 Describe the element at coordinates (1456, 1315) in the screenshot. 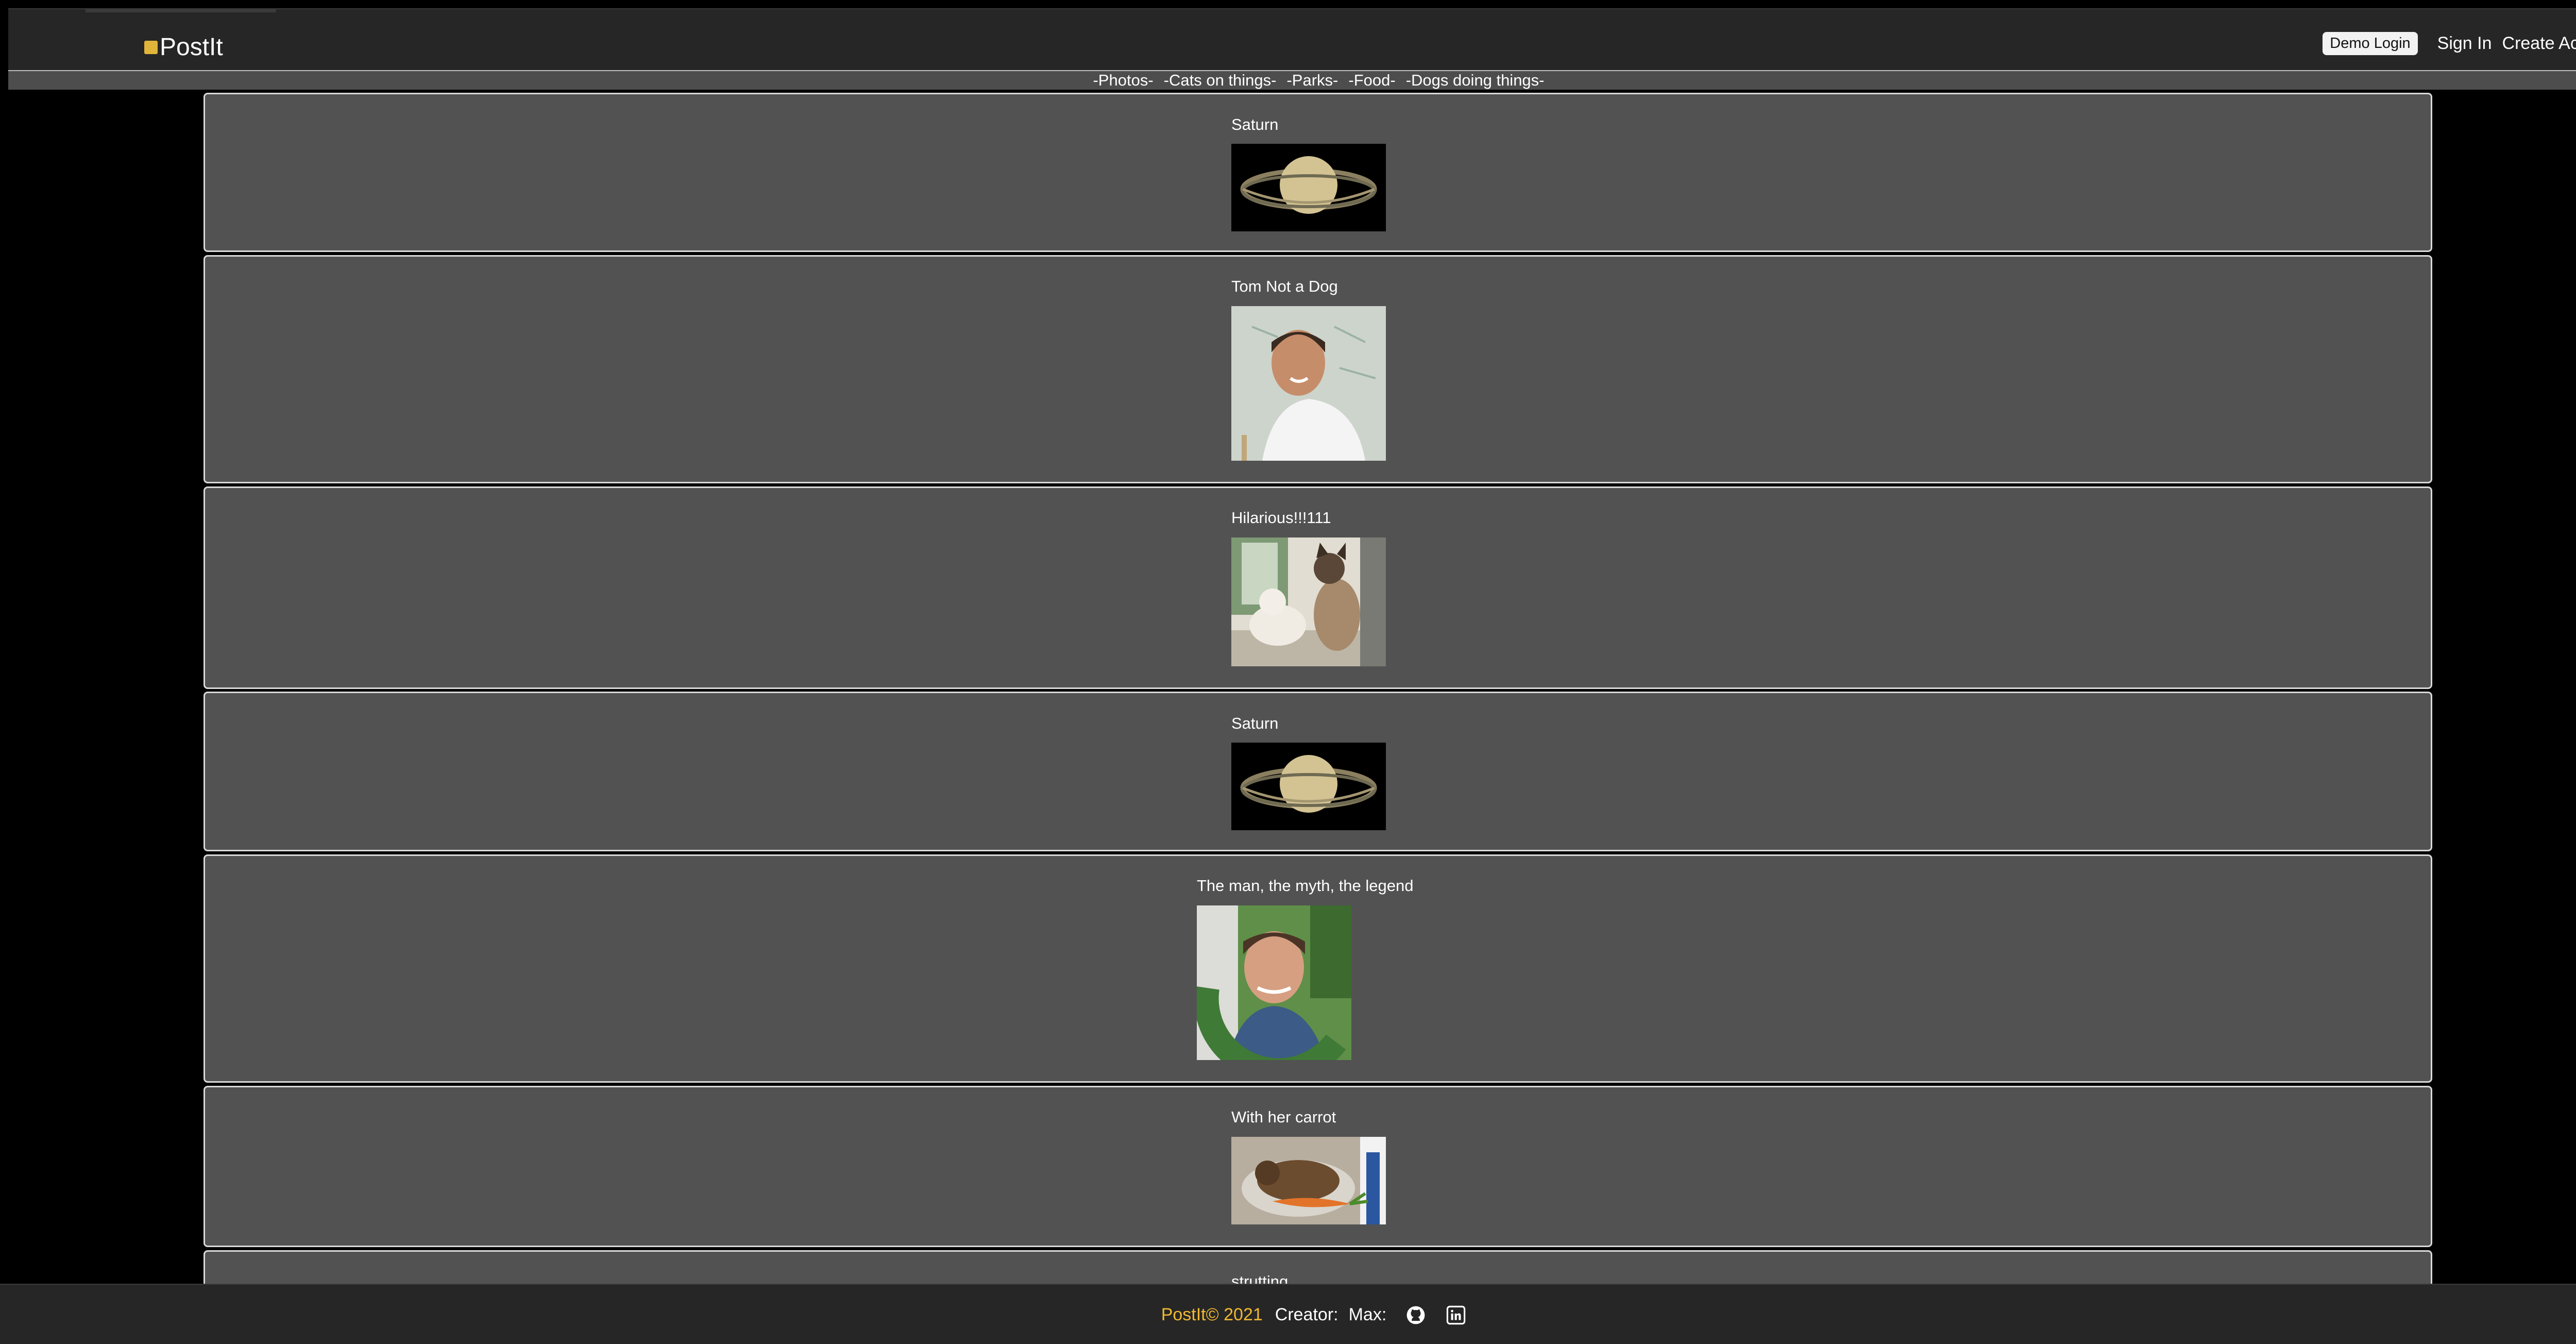

I see `linkedin-icon` at that location.